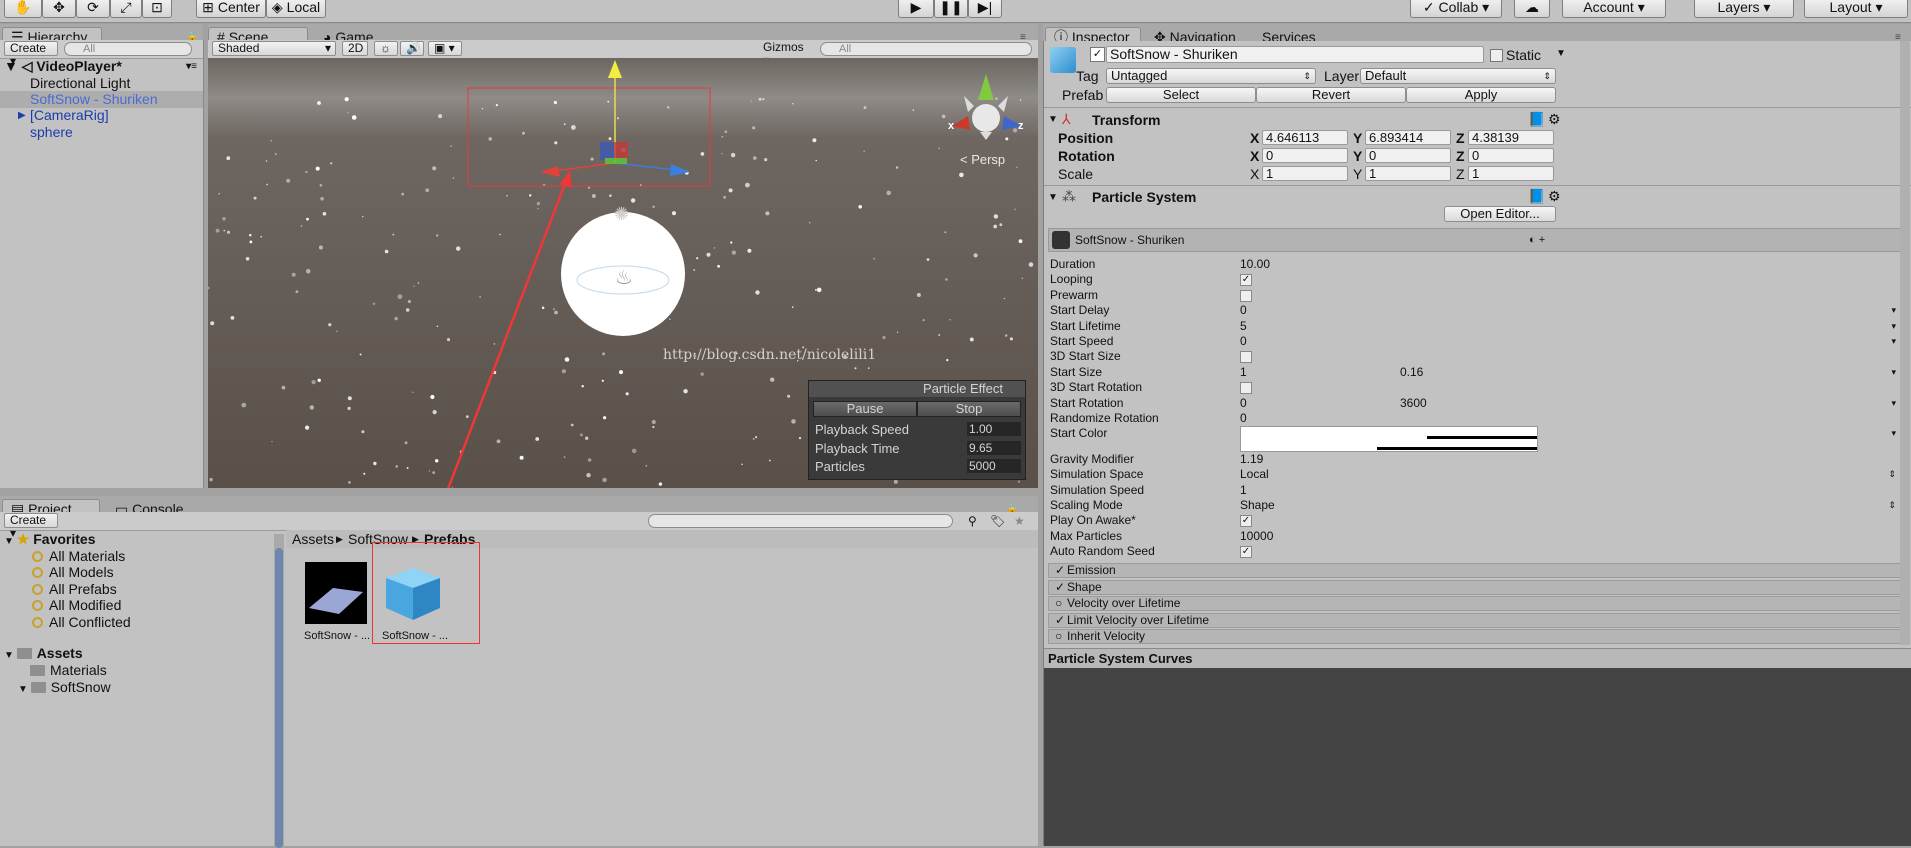  Describe the element at coordinates (615, 69) in the screenshot. I see `gizmo-y-arrow` at that location.